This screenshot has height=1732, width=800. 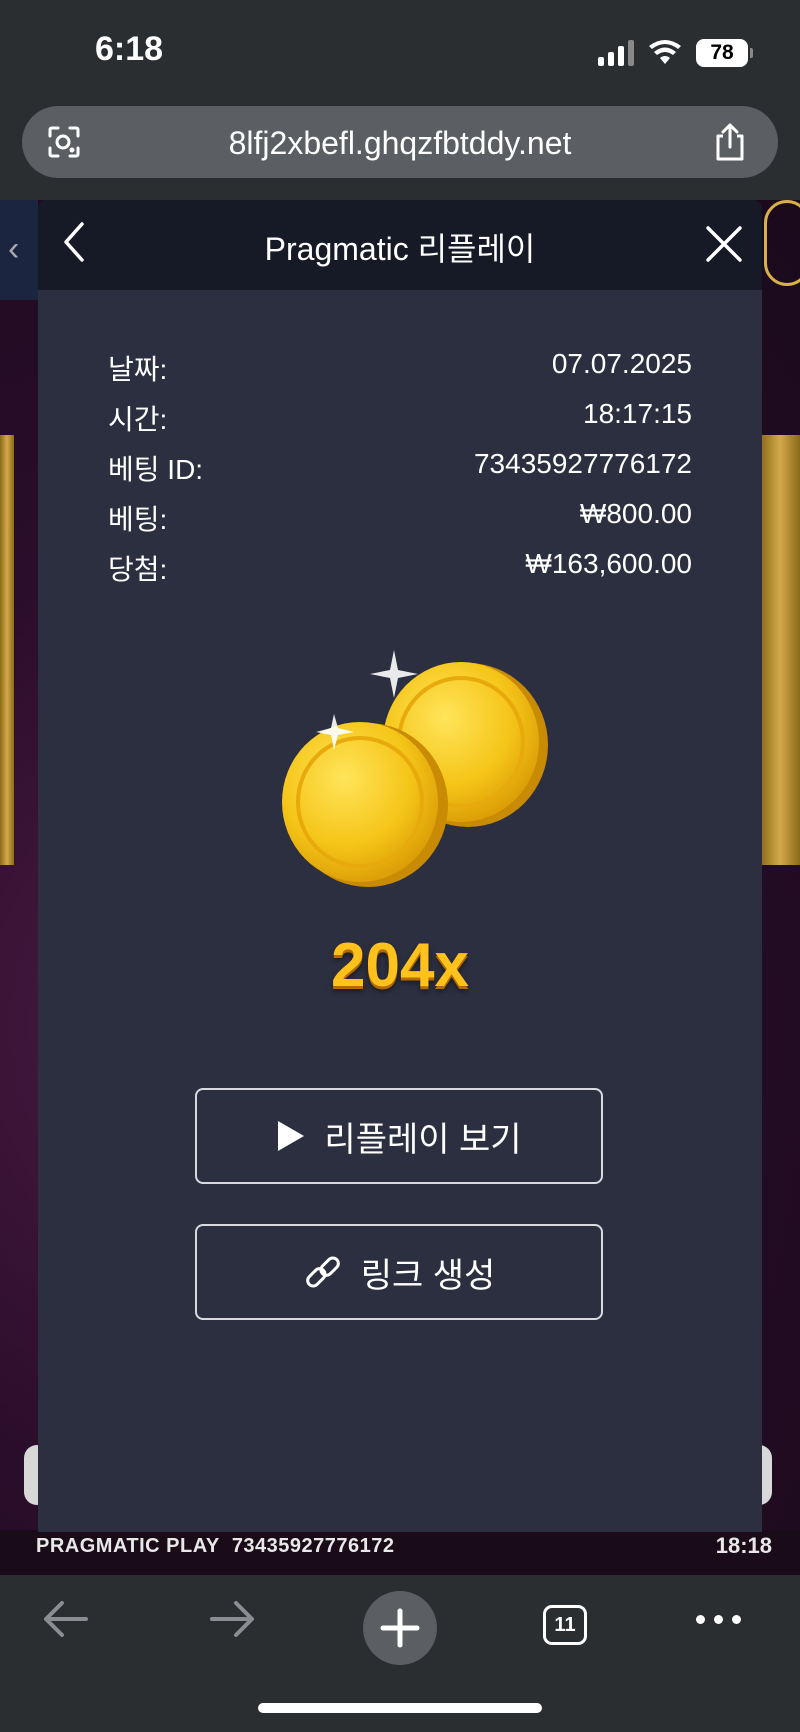 I want to click on forward-icon, so click(x=233, y=1619).